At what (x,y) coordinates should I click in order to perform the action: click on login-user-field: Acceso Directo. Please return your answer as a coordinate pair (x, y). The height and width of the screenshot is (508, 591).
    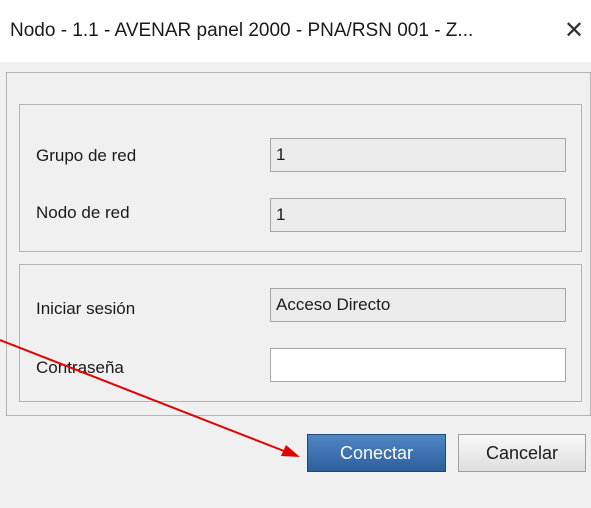
    Looking at the image, I should click on (418, 305).